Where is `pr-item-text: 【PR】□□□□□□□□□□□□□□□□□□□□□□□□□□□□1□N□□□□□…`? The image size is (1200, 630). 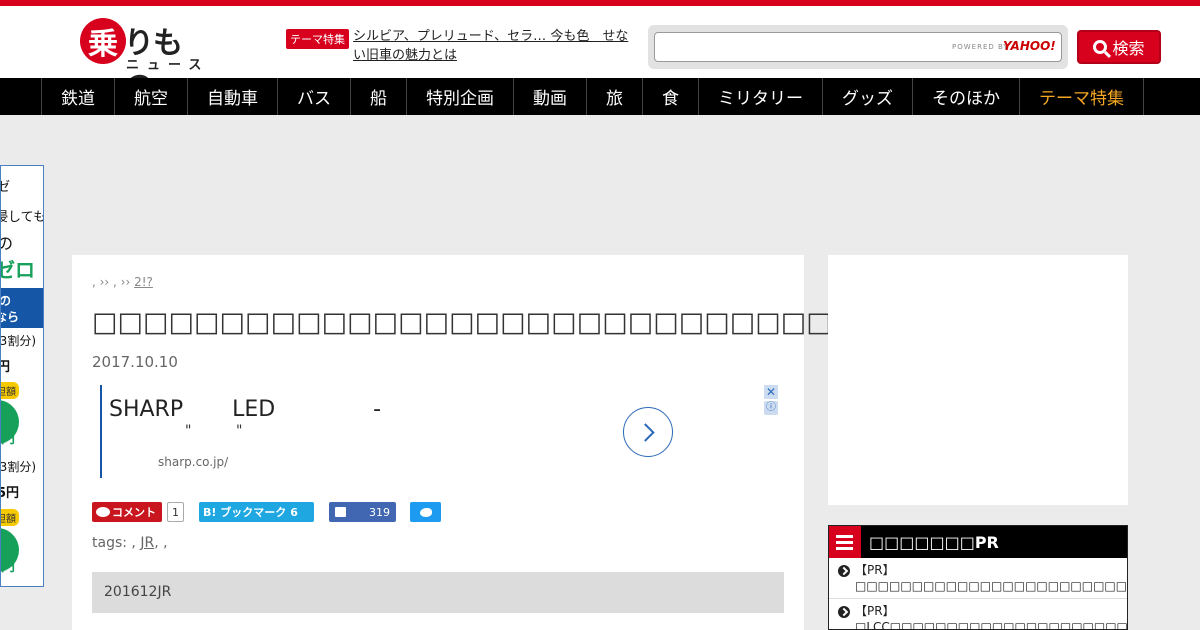
pr-item-text: 【PR】□□□□□□□□□□□□□□□□□□□□□□□□□□□□1□N□□□□□… is located at coordinates (991, 578).